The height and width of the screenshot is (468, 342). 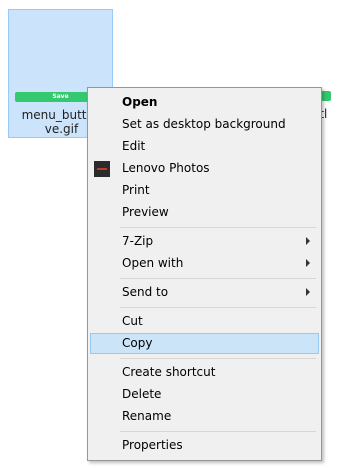 I want to click on menu-item-label: 7-Zip, so click(x=138, y=241).